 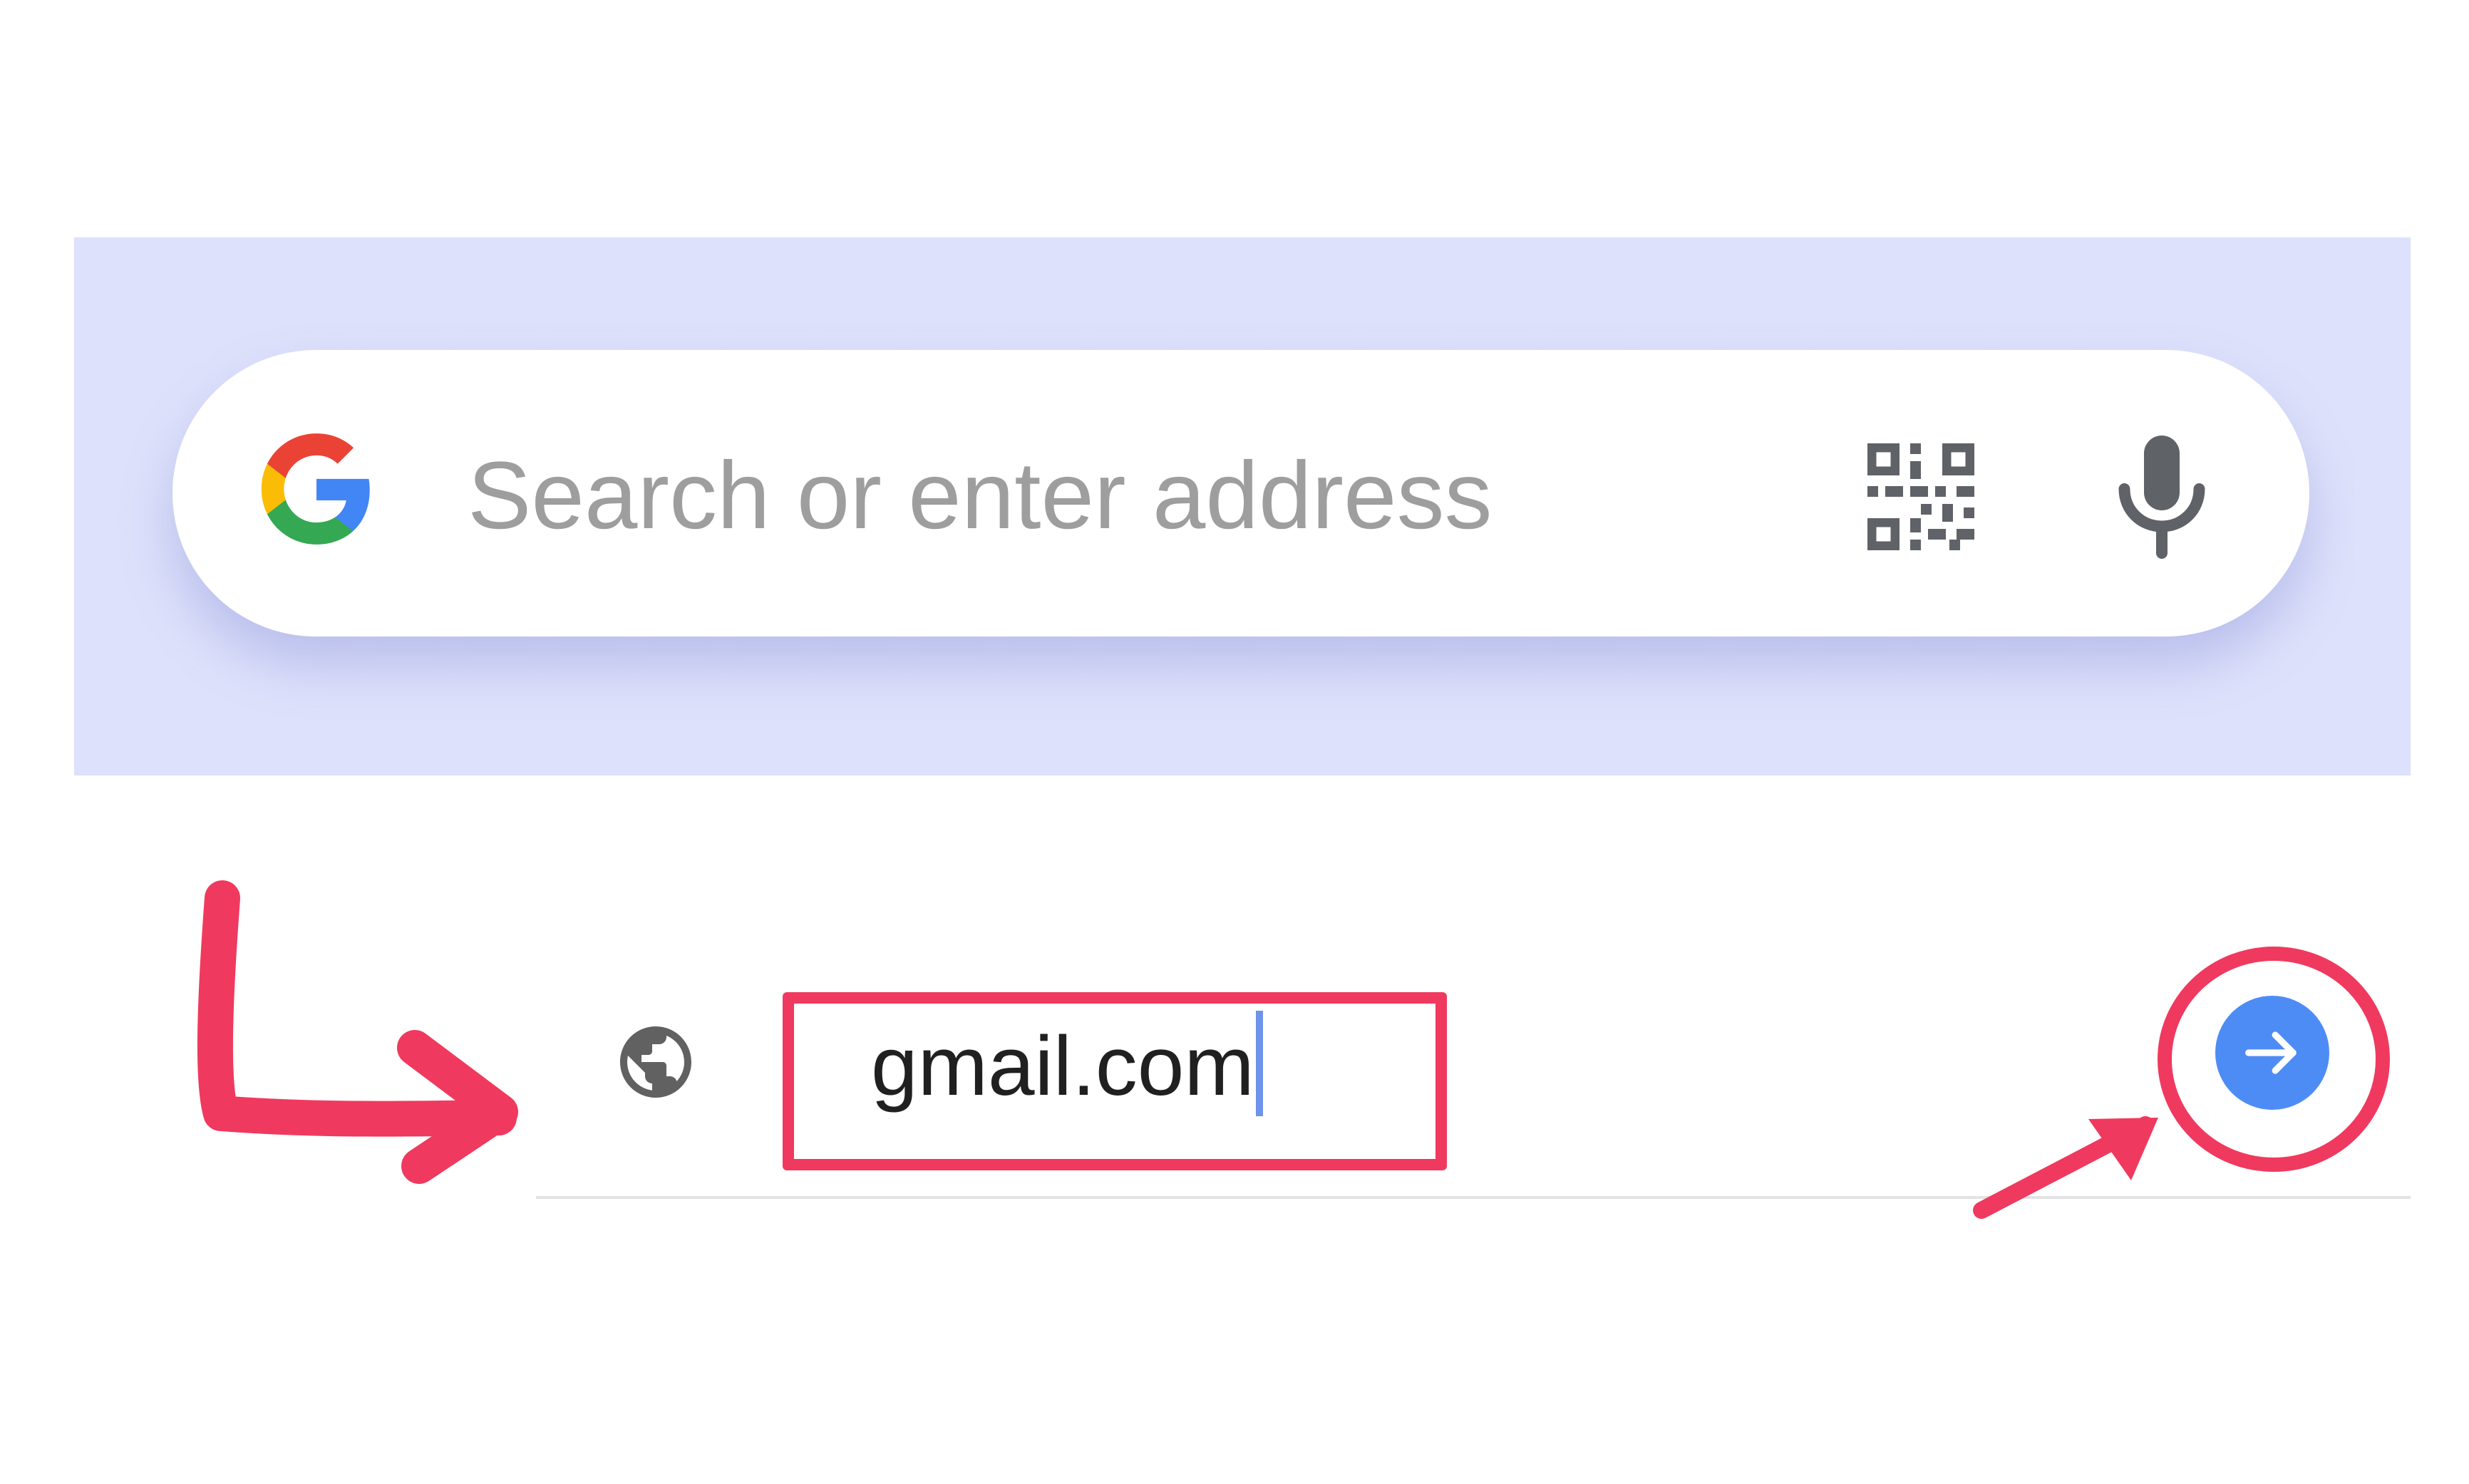 I want to click on annotation-bent-arrow-head, so click(x=457, y=1107).